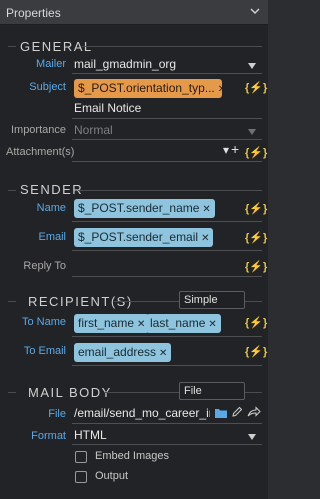 The height and width of the screenshot is (499, 320). I want to click on output-checkbox, so click(81, 477).